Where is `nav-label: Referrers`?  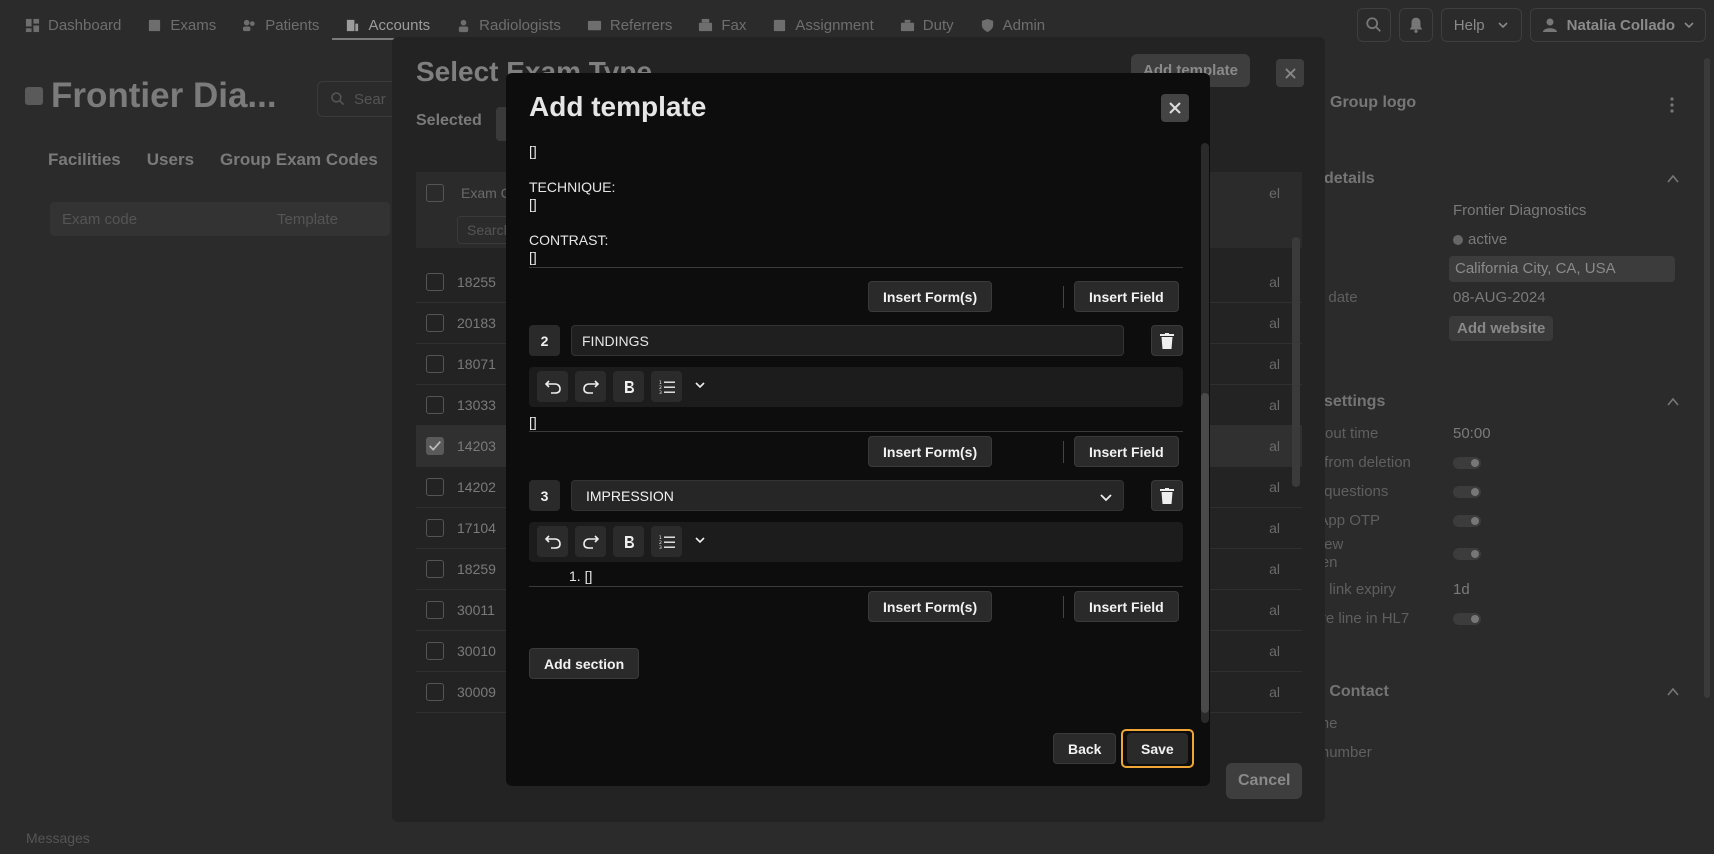 nav-label: Referrers is located at coordinates (641, 25).